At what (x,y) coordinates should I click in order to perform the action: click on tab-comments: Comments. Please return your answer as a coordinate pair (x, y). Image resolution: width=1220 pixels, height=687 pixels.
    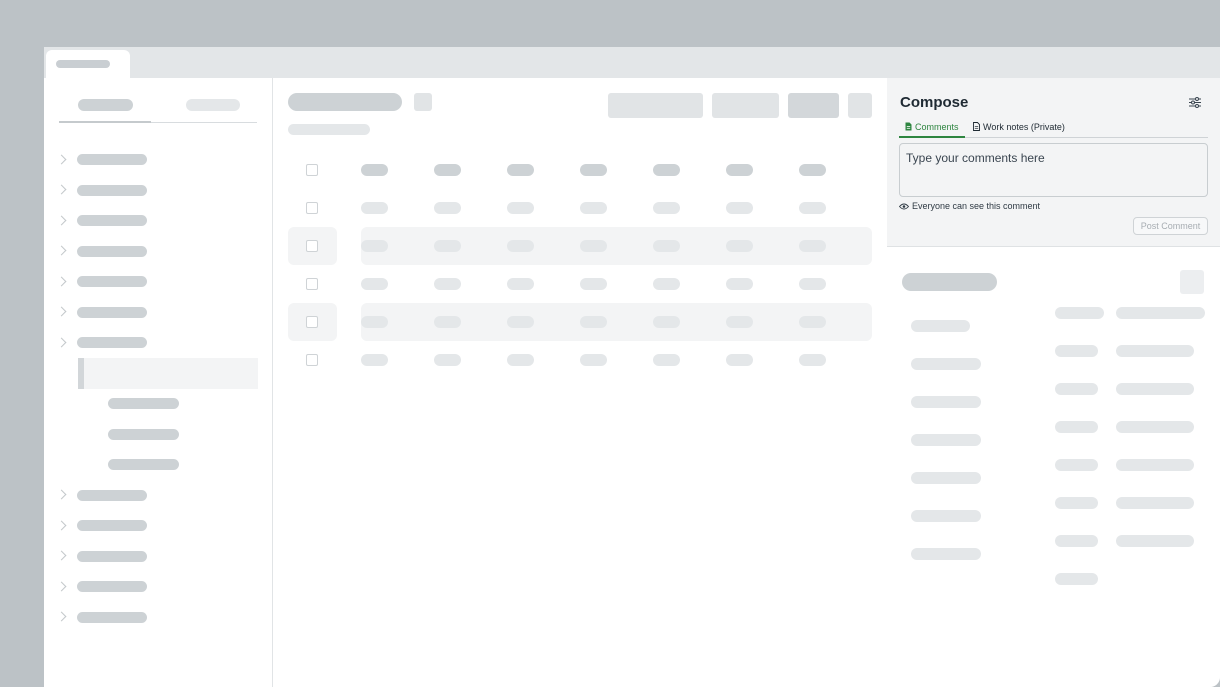
    Looking at the image, I should click on (932, 130).